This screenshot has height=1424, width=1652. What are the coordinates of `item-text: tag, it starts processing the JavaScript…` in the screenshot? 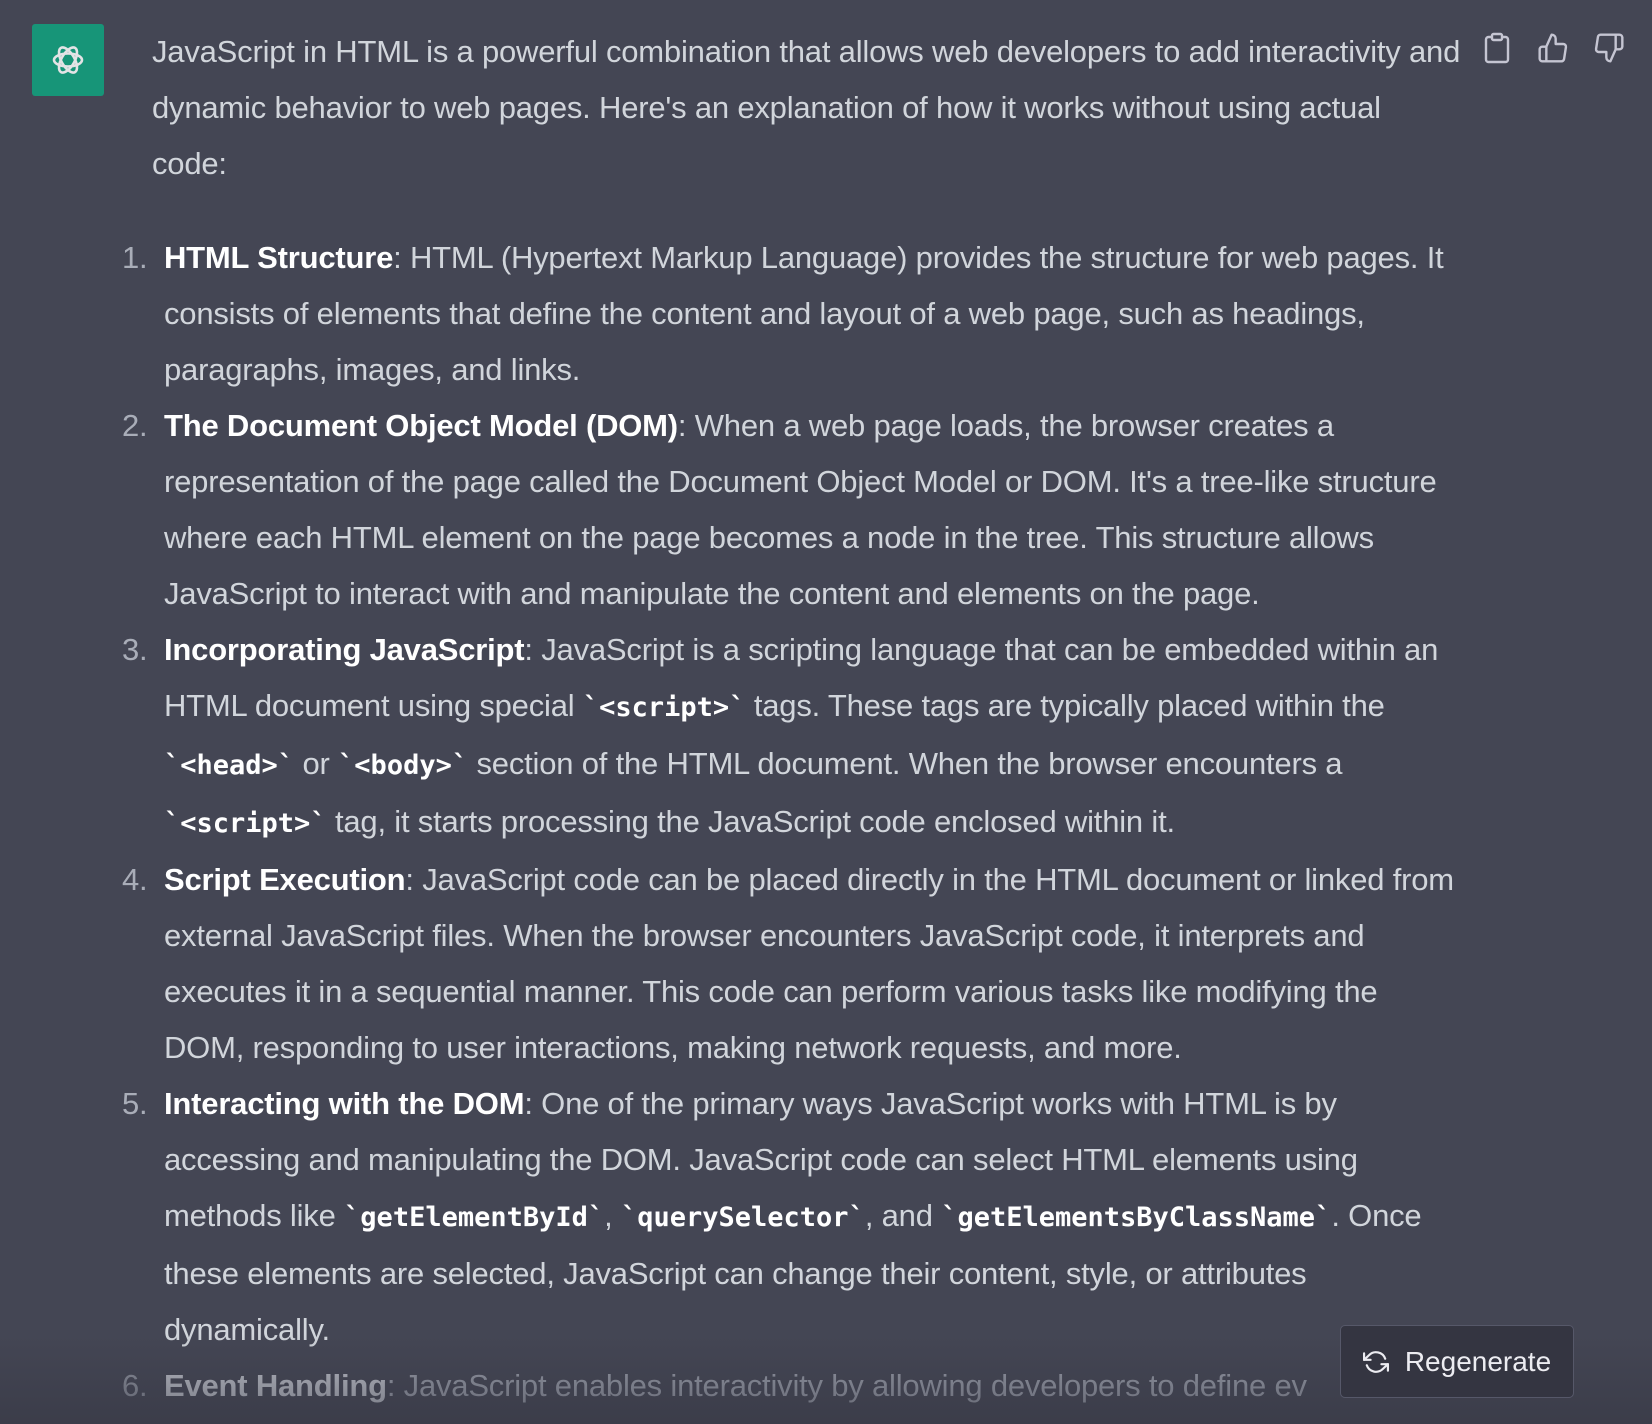 It's located at (750, 821).